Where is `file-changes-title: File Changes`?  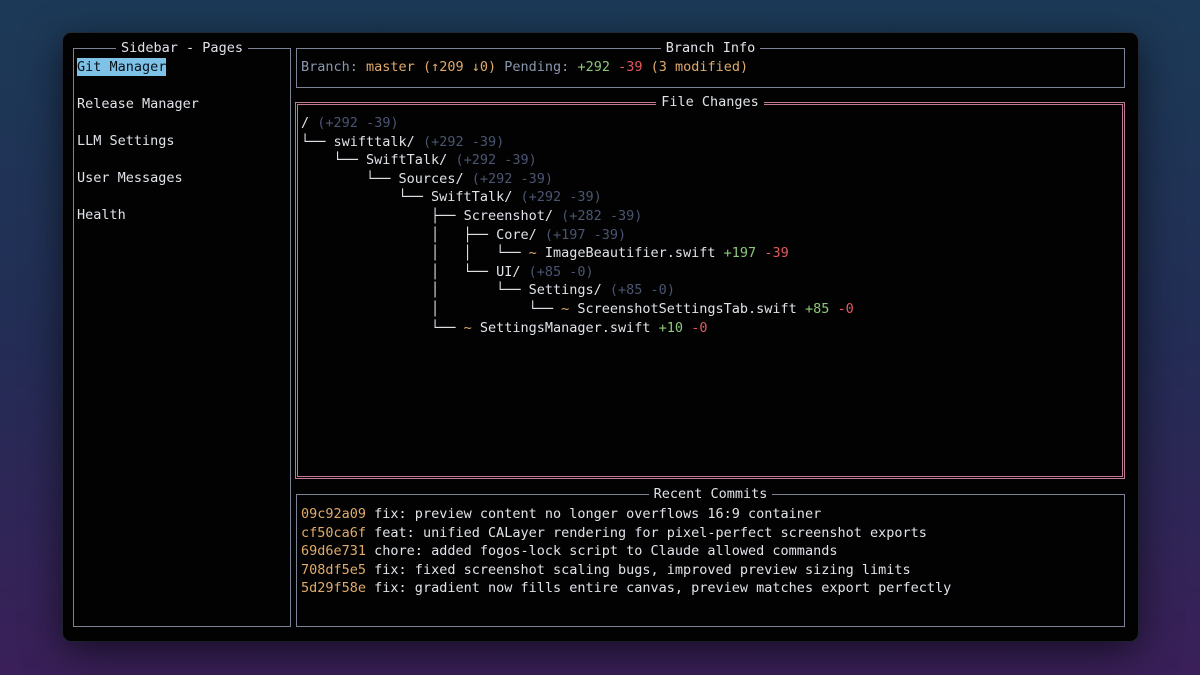 file-changes-title: File Changes is located at coordinates (710, 102).